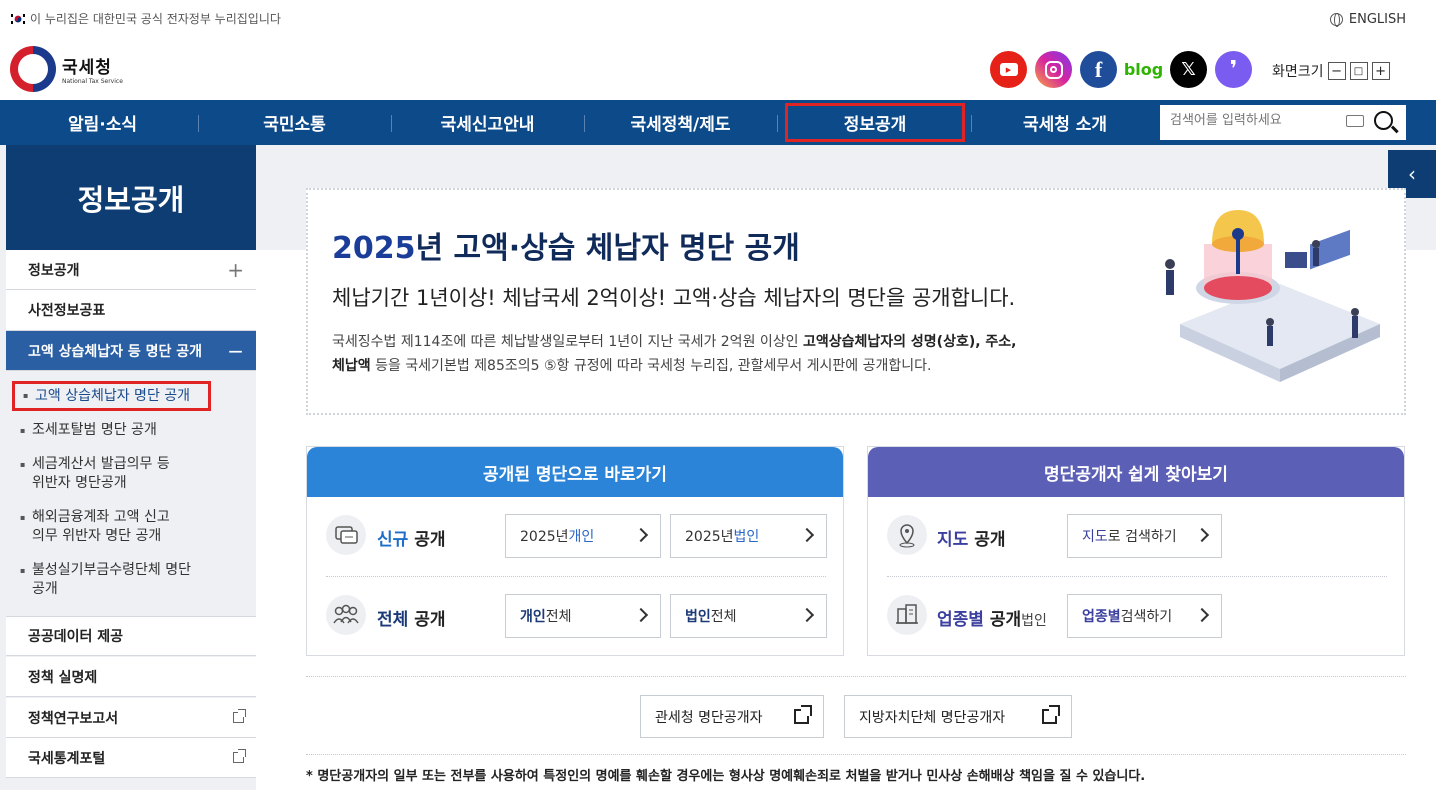 The height and width of the screenshot is (790, 1436). Describe the element at coordinates (732, 716) in the screenshot. I see `customs-list-link: 관세청 명단공개자` at that location.